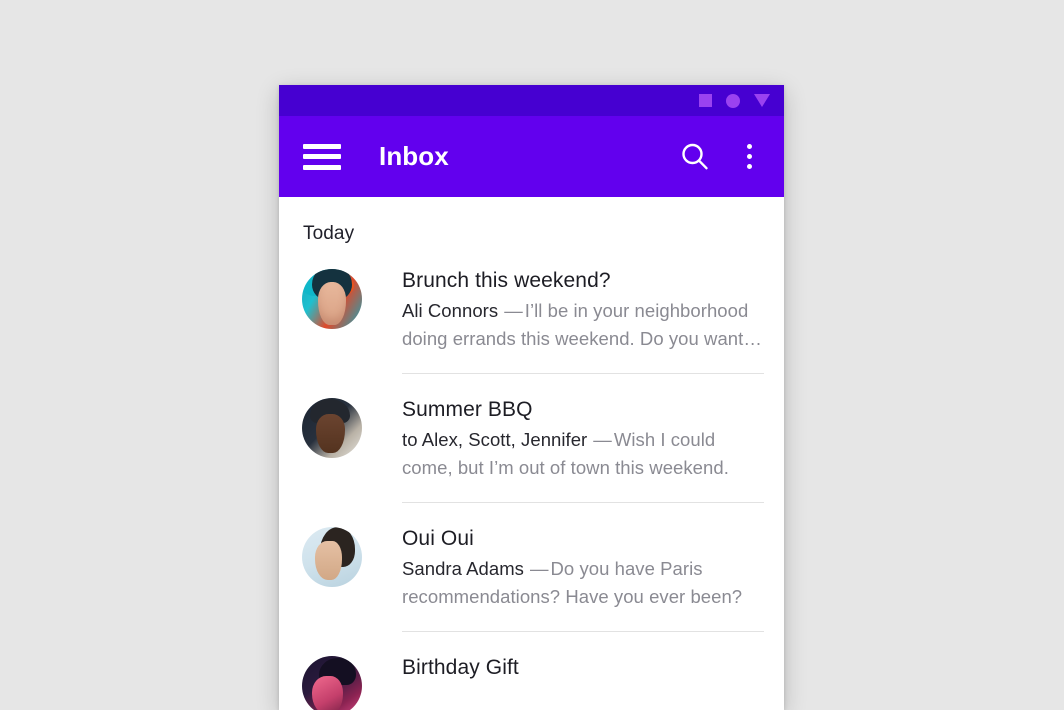 This screenshot has width=1064, height=710. Describe the element at coordinates (450, 310) in the screenshot. I see `message-sender: Ali Connors` at that location.